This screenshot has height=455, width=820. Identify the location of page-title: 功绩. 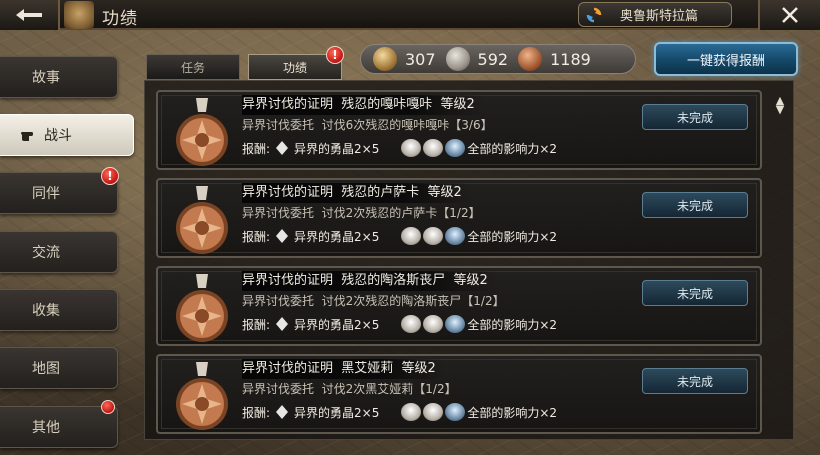
(120, 19).